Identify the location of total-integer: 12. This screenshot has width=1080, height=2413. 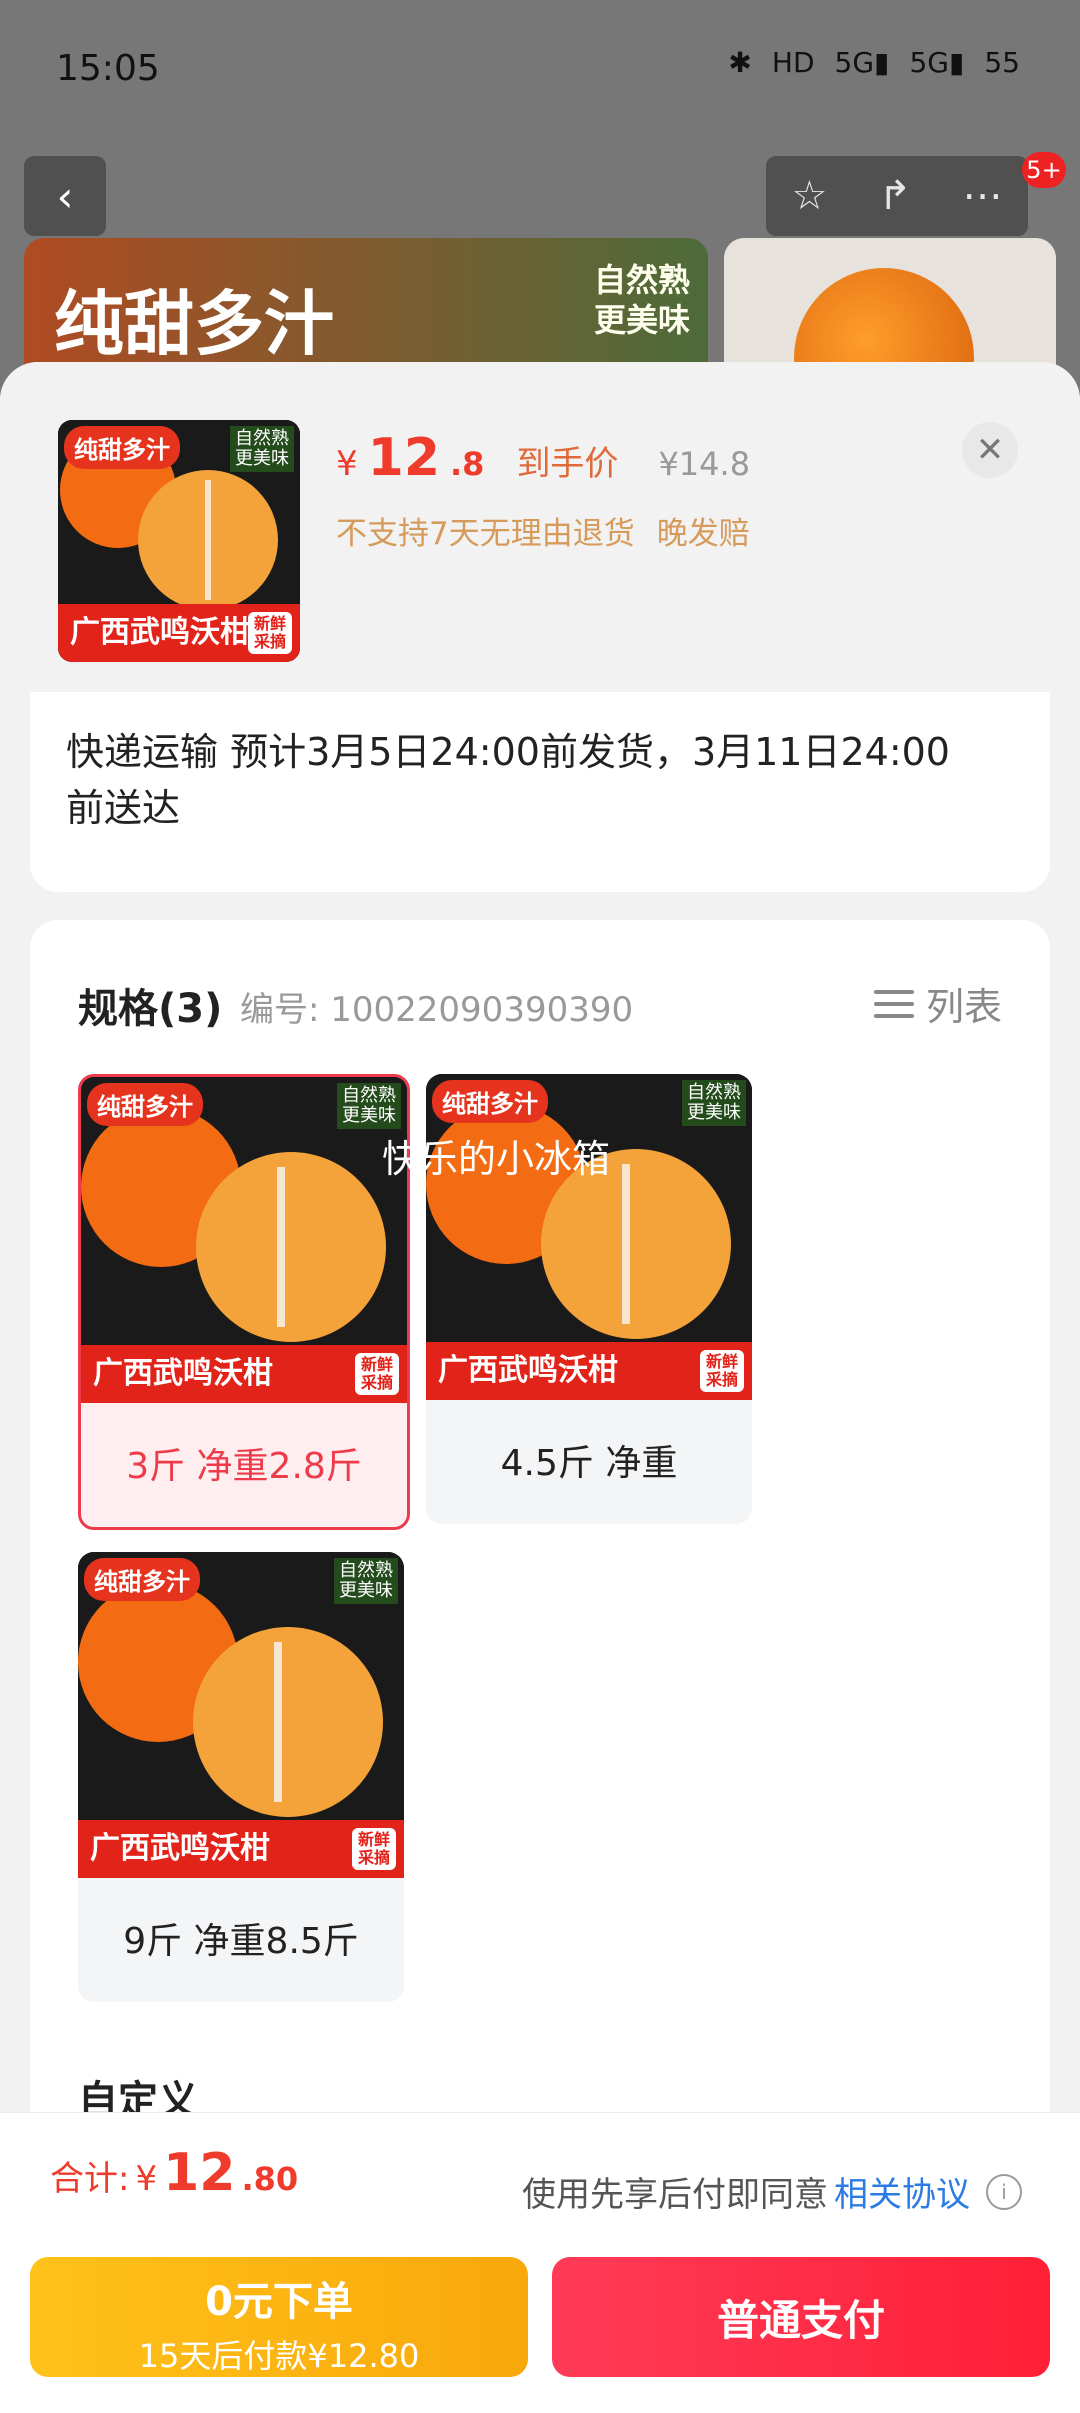
(199, 2173).